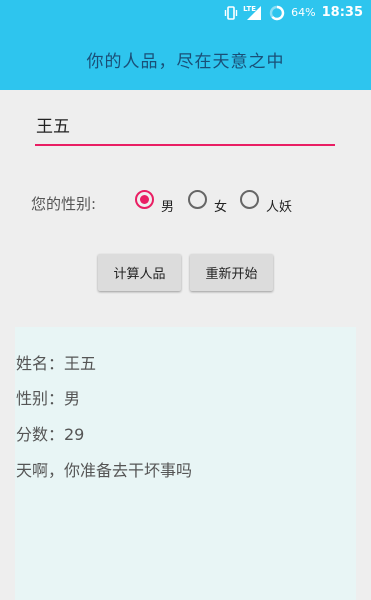 This screenshot has height=600, width=371. I want to click on reset-button: 重新开始, so click(231, 272).